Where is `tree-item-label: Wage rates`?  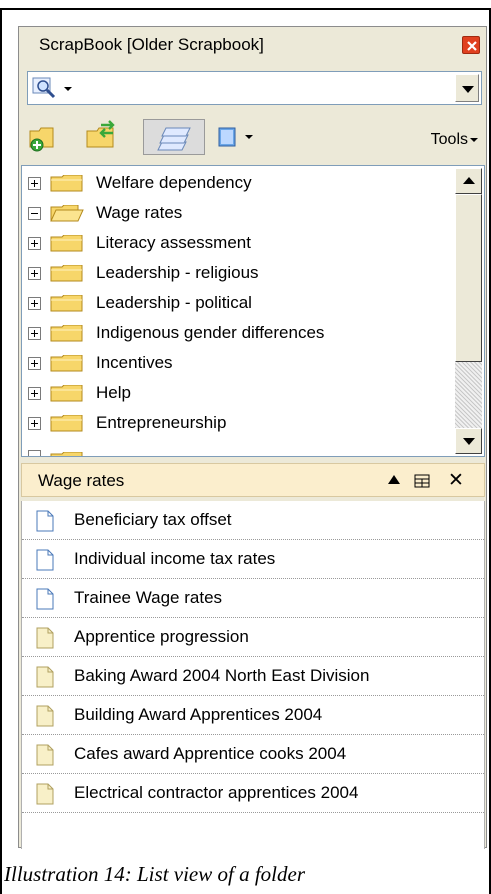
tree-item-label: Wage rates is located at coordinates (139, 212).